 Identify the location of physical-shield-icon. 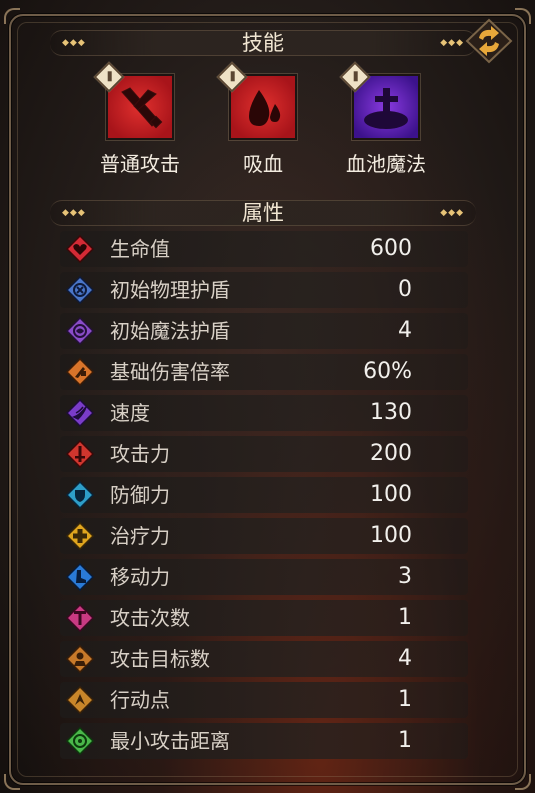
(80, 290).